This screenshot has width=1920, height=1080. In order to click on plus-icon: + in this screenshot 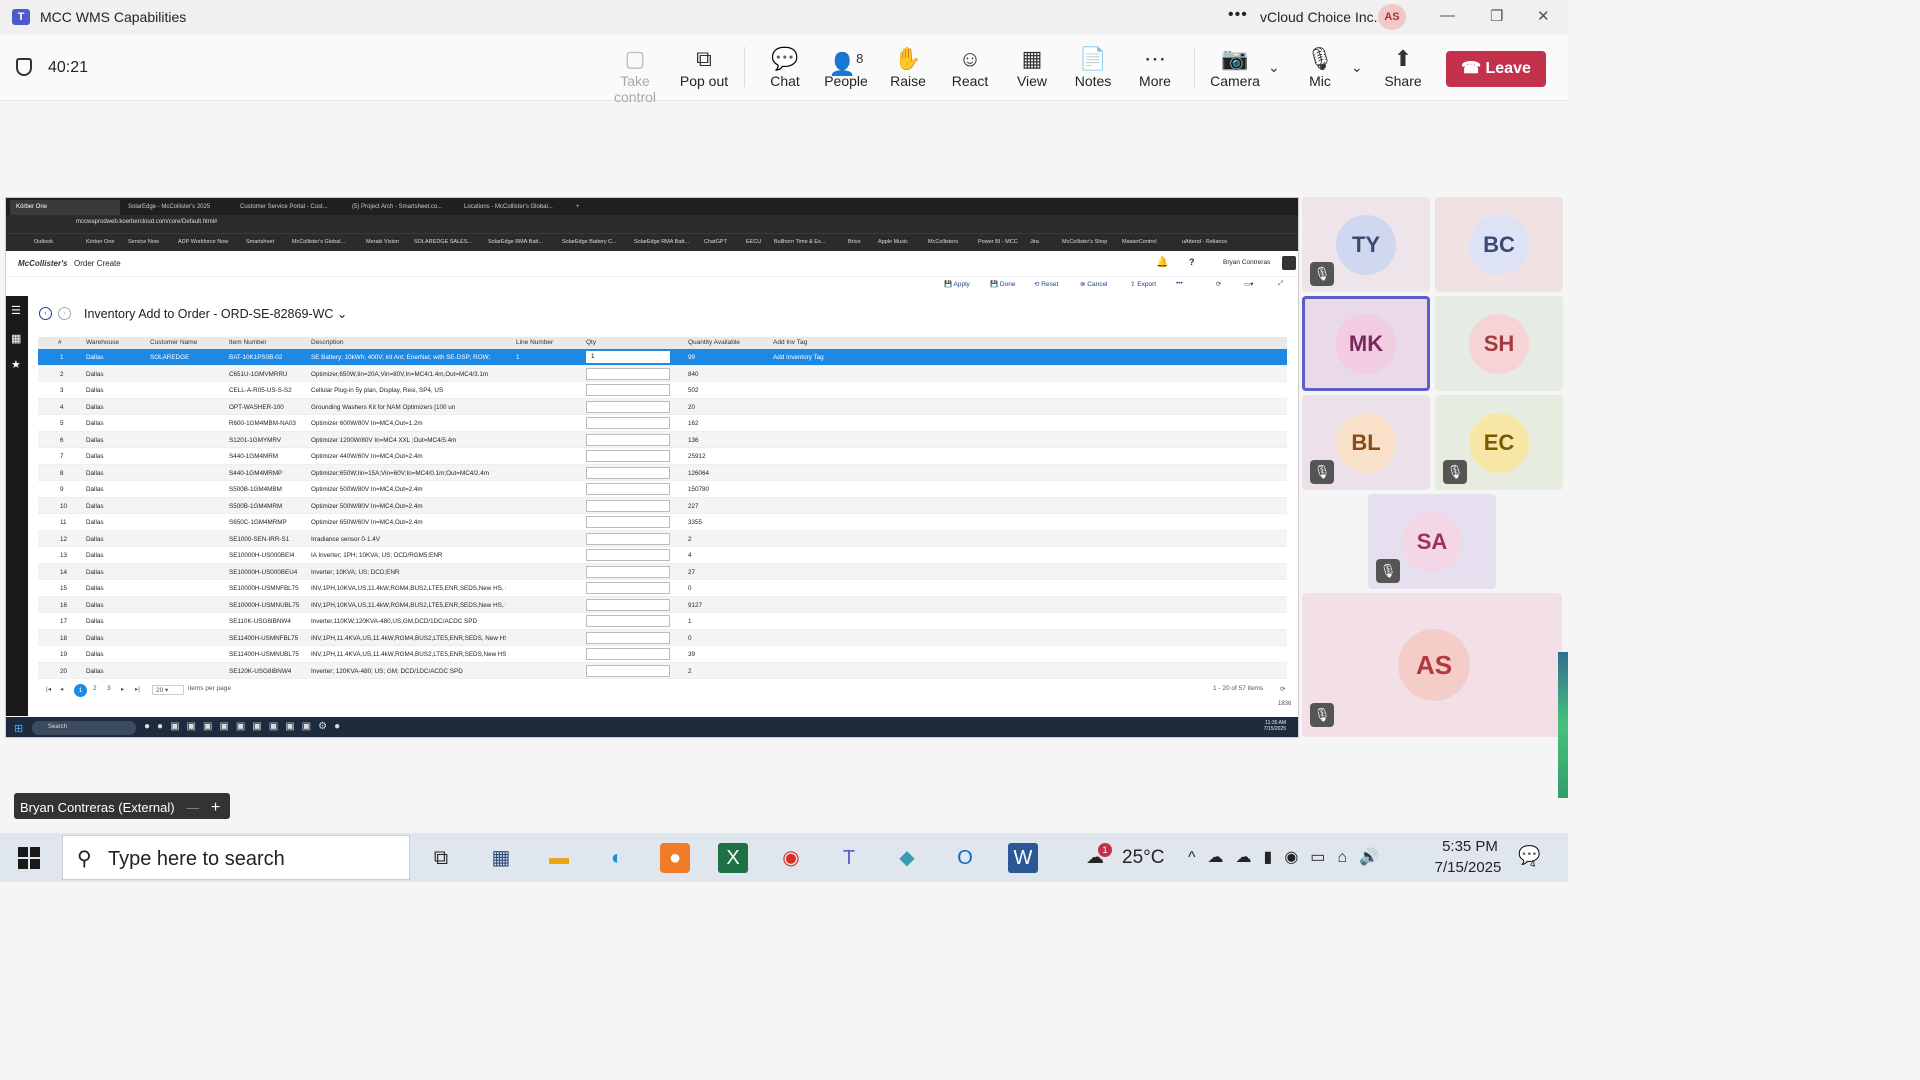, I will do `click(215, 807)`.